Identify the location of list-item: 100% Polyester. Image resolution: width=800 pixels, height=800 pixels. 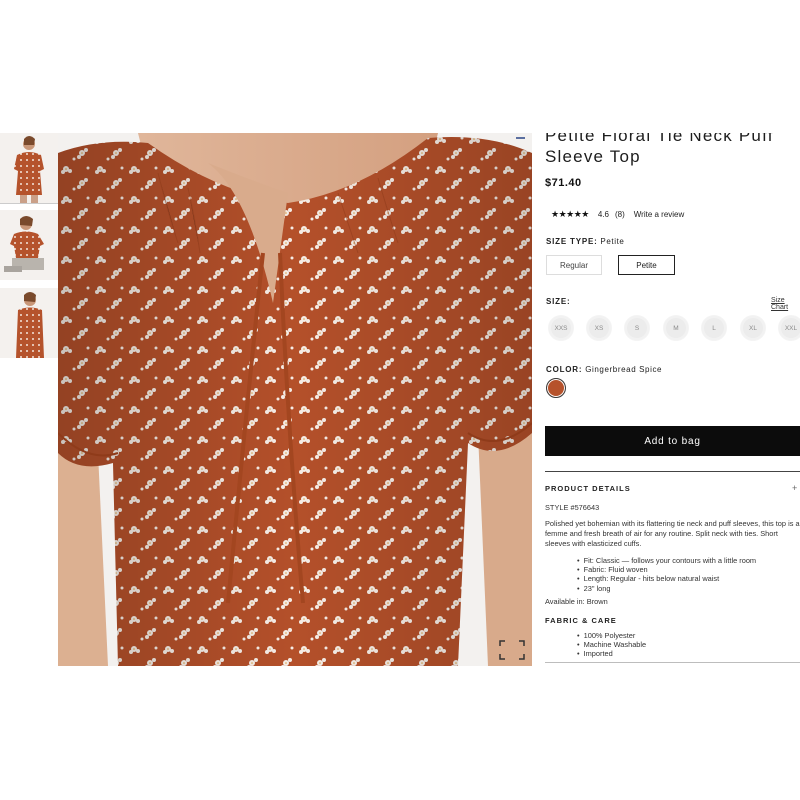
(611, 635).